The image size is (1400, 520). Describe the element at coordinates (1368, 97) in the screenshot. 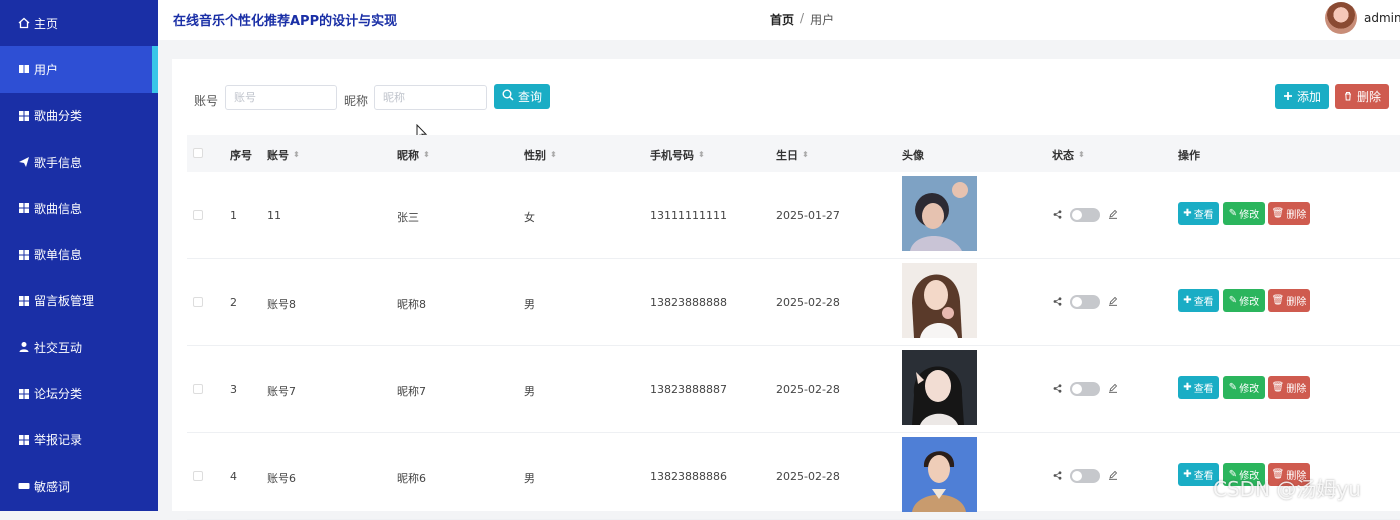

I see `batch-delete-button-label: 删除` at that location.